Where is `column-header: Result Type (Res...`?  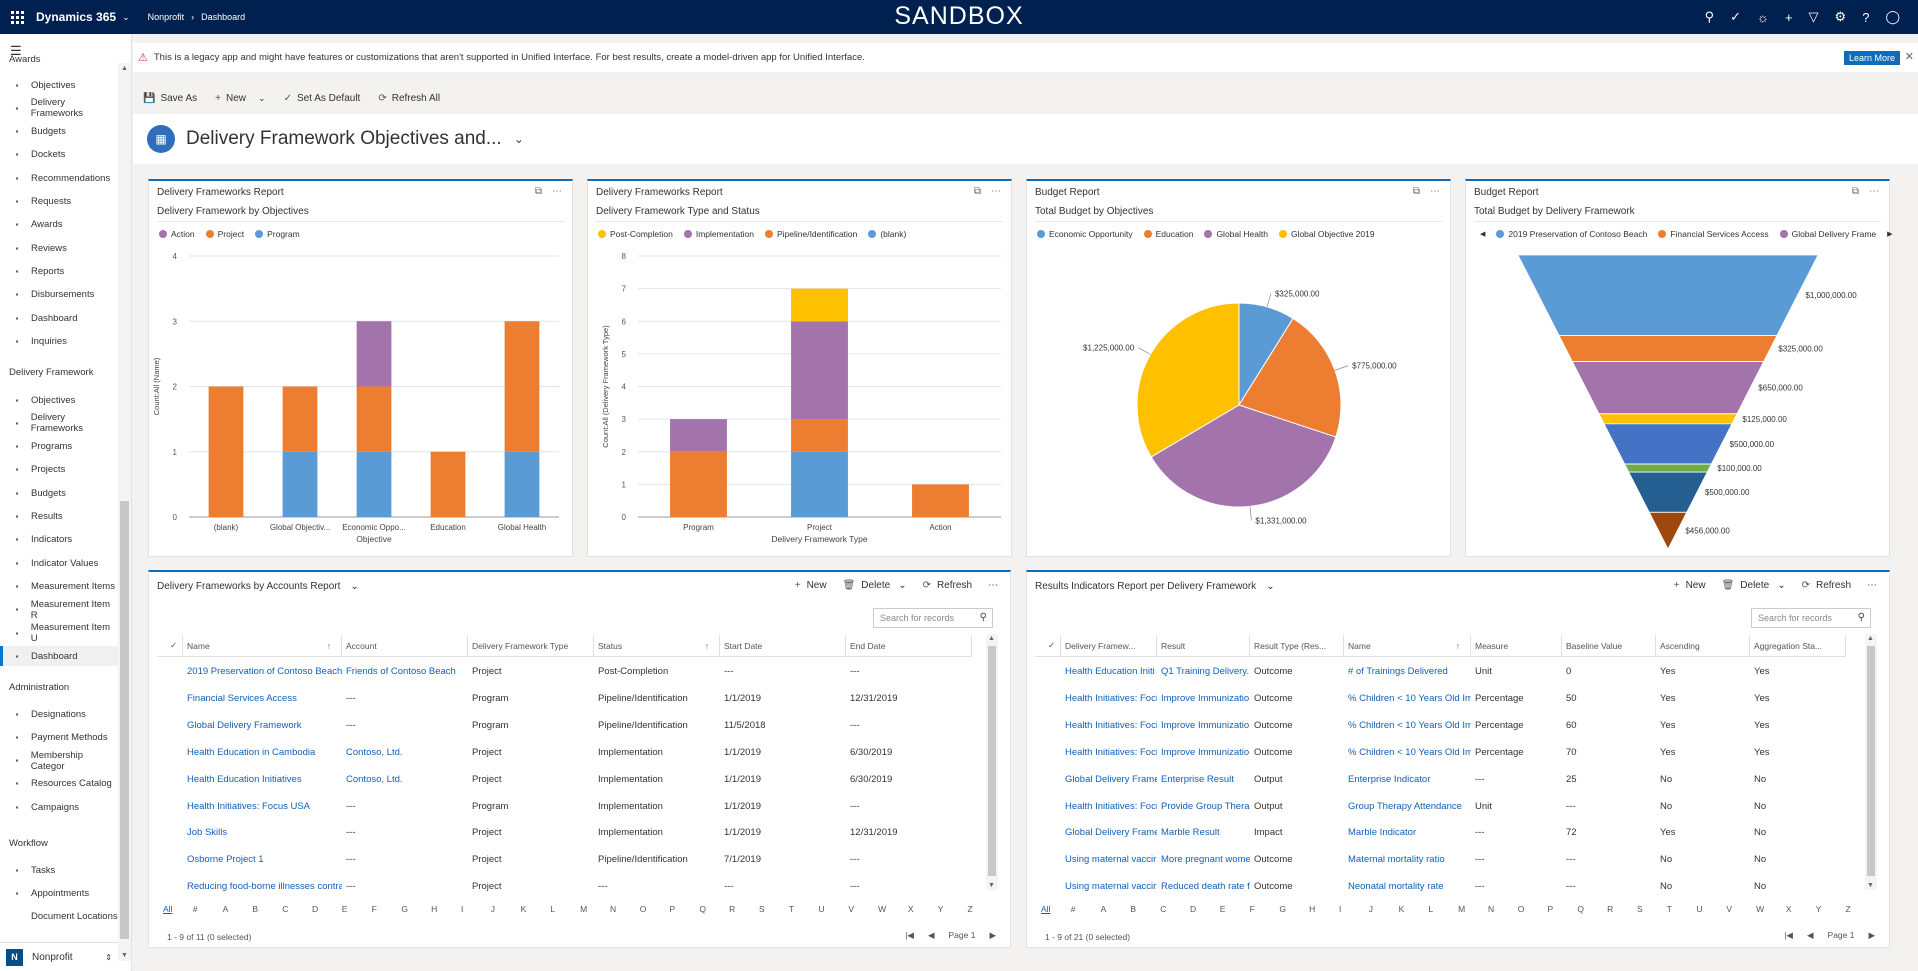 column-header: Result Type (Res... is located at coordinates (1297, 645).